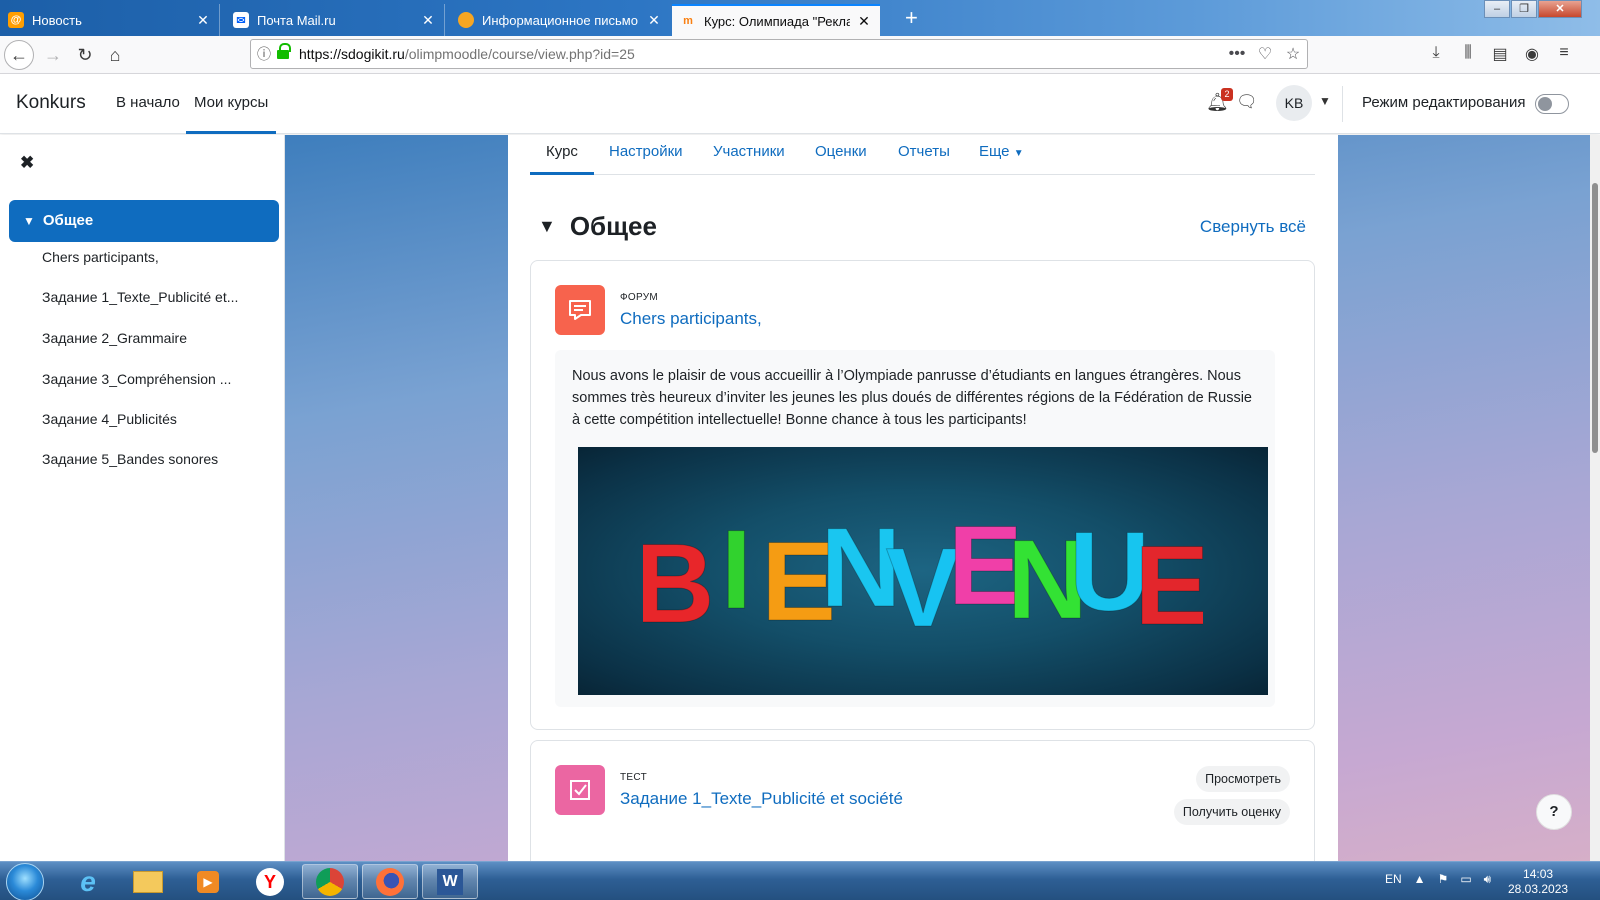 The height and width of the screenshot is (900, 1600). I want to click on close-drawer-icon: ✖, so click(27, 163).